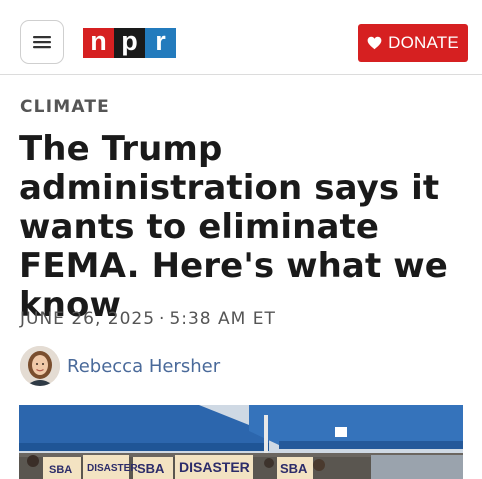 This screenshot has height=479, width=482. Describe the element at coordinates (423, 42) in the screenshot. I see `donate-label: DONATE` at that location.